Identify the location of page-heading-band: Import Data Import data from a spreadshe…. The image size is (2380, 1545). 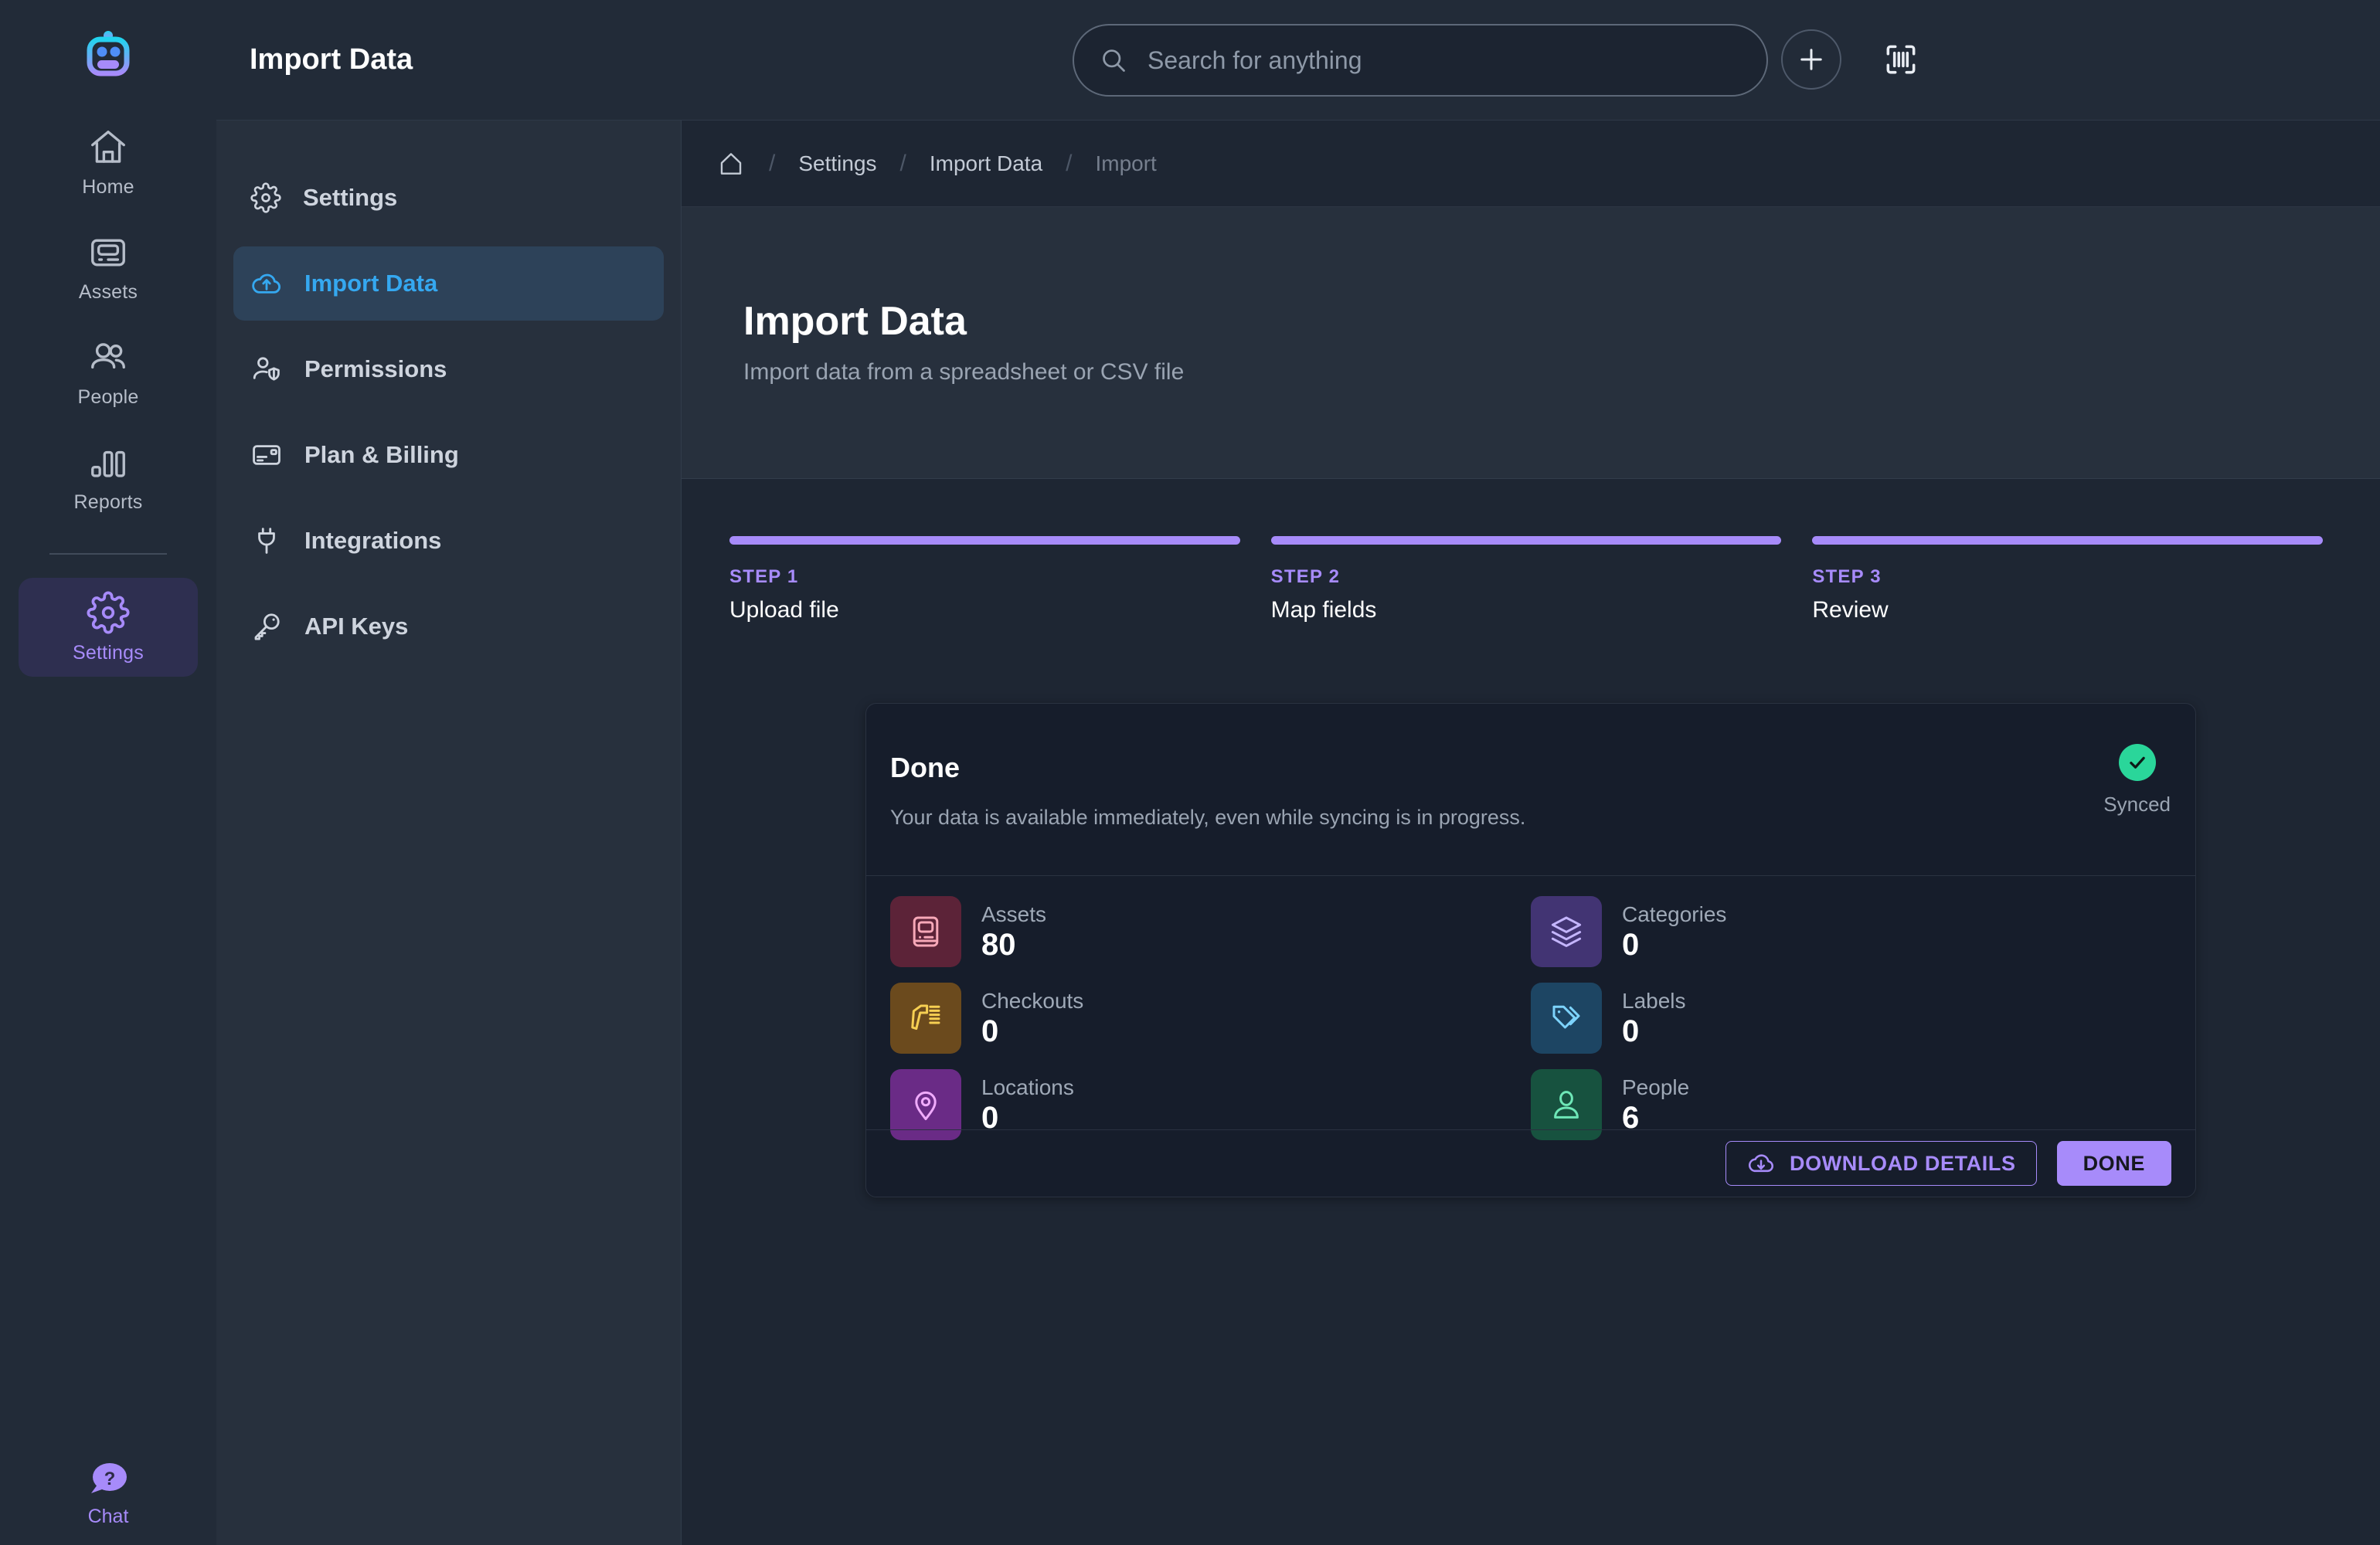
(1531, 343).